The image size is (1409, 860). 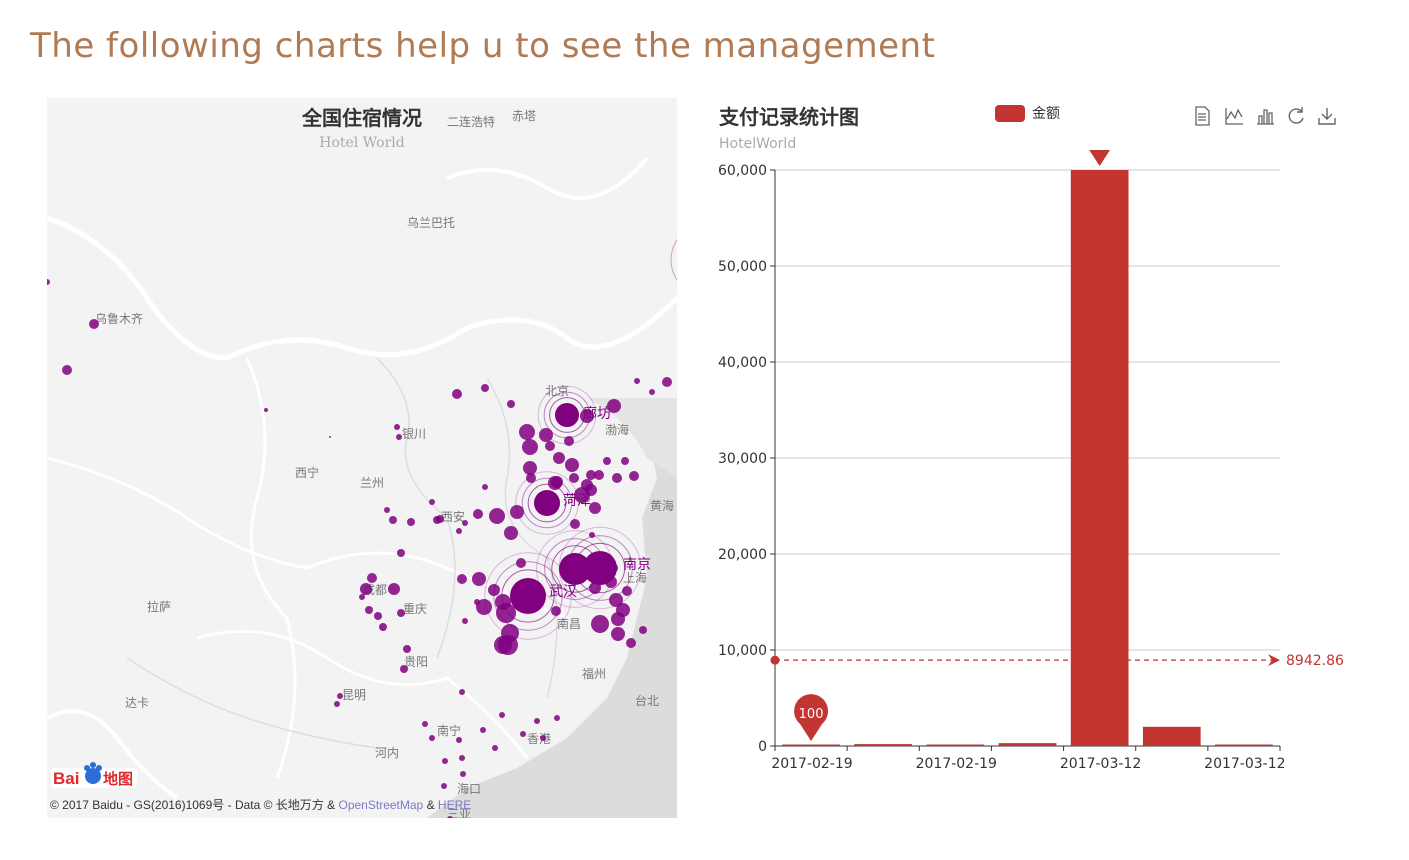 I want to click on legend-swatch, so click(x=1010, y=113).